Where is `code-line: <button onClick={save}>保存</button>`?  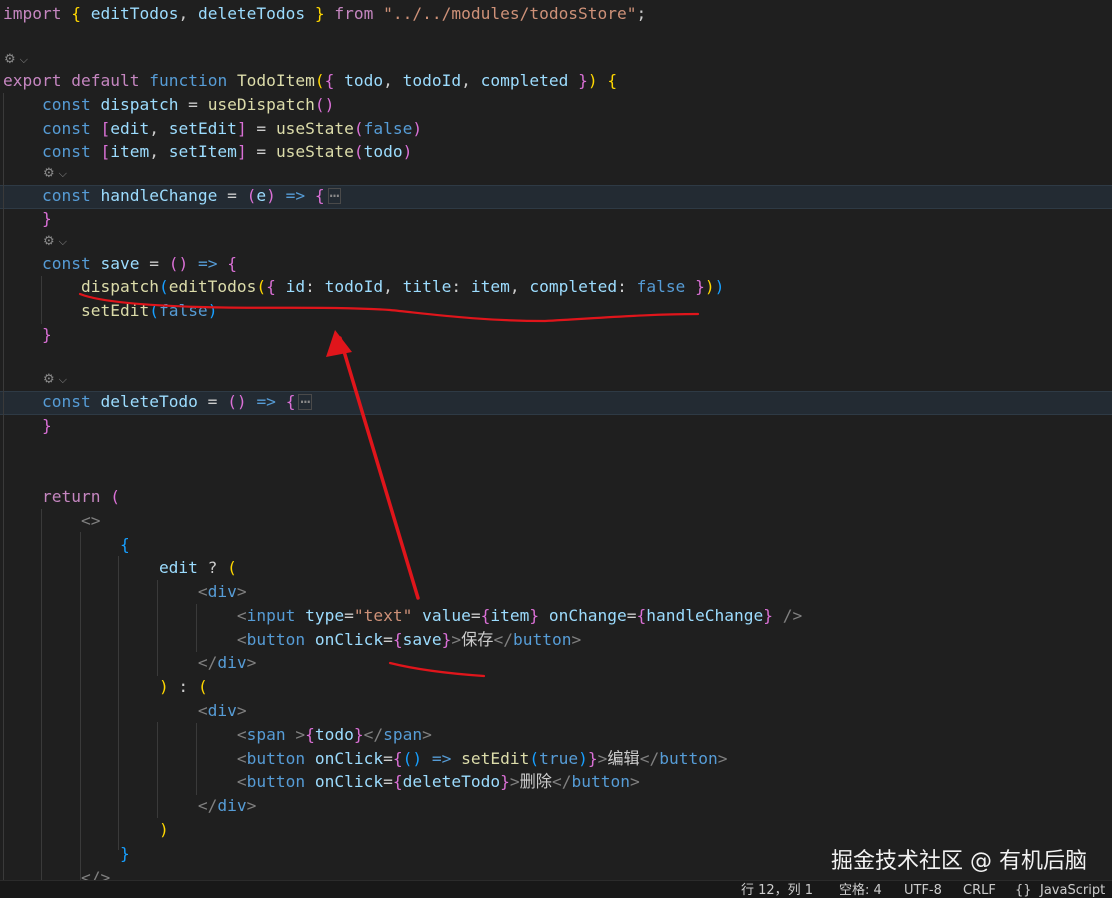
code-line: <button onClick={save}>保存</button> is located at coordinates (292, 639).